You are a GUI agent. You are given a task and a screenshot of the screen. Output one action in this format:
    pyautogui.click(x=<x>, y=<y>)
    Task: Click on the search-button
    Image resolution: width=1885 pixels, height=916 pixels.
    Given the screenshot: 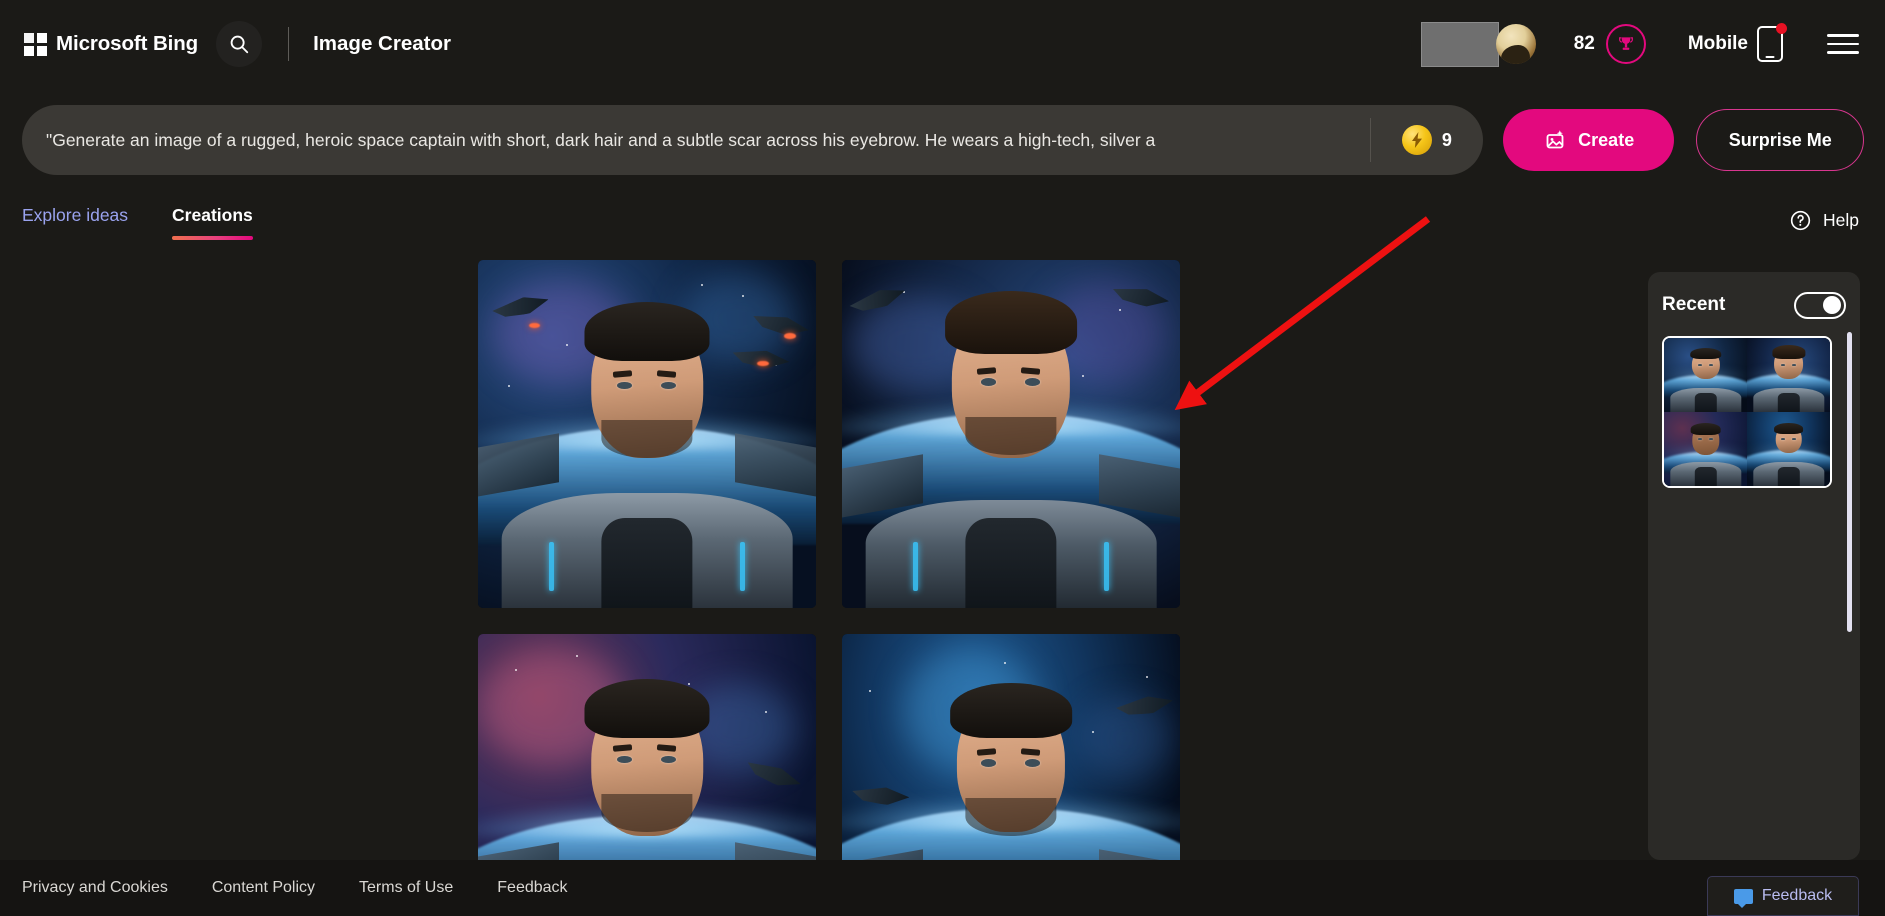 What is the action you would take?
    pyautogui.click(x=239, y=44)
    